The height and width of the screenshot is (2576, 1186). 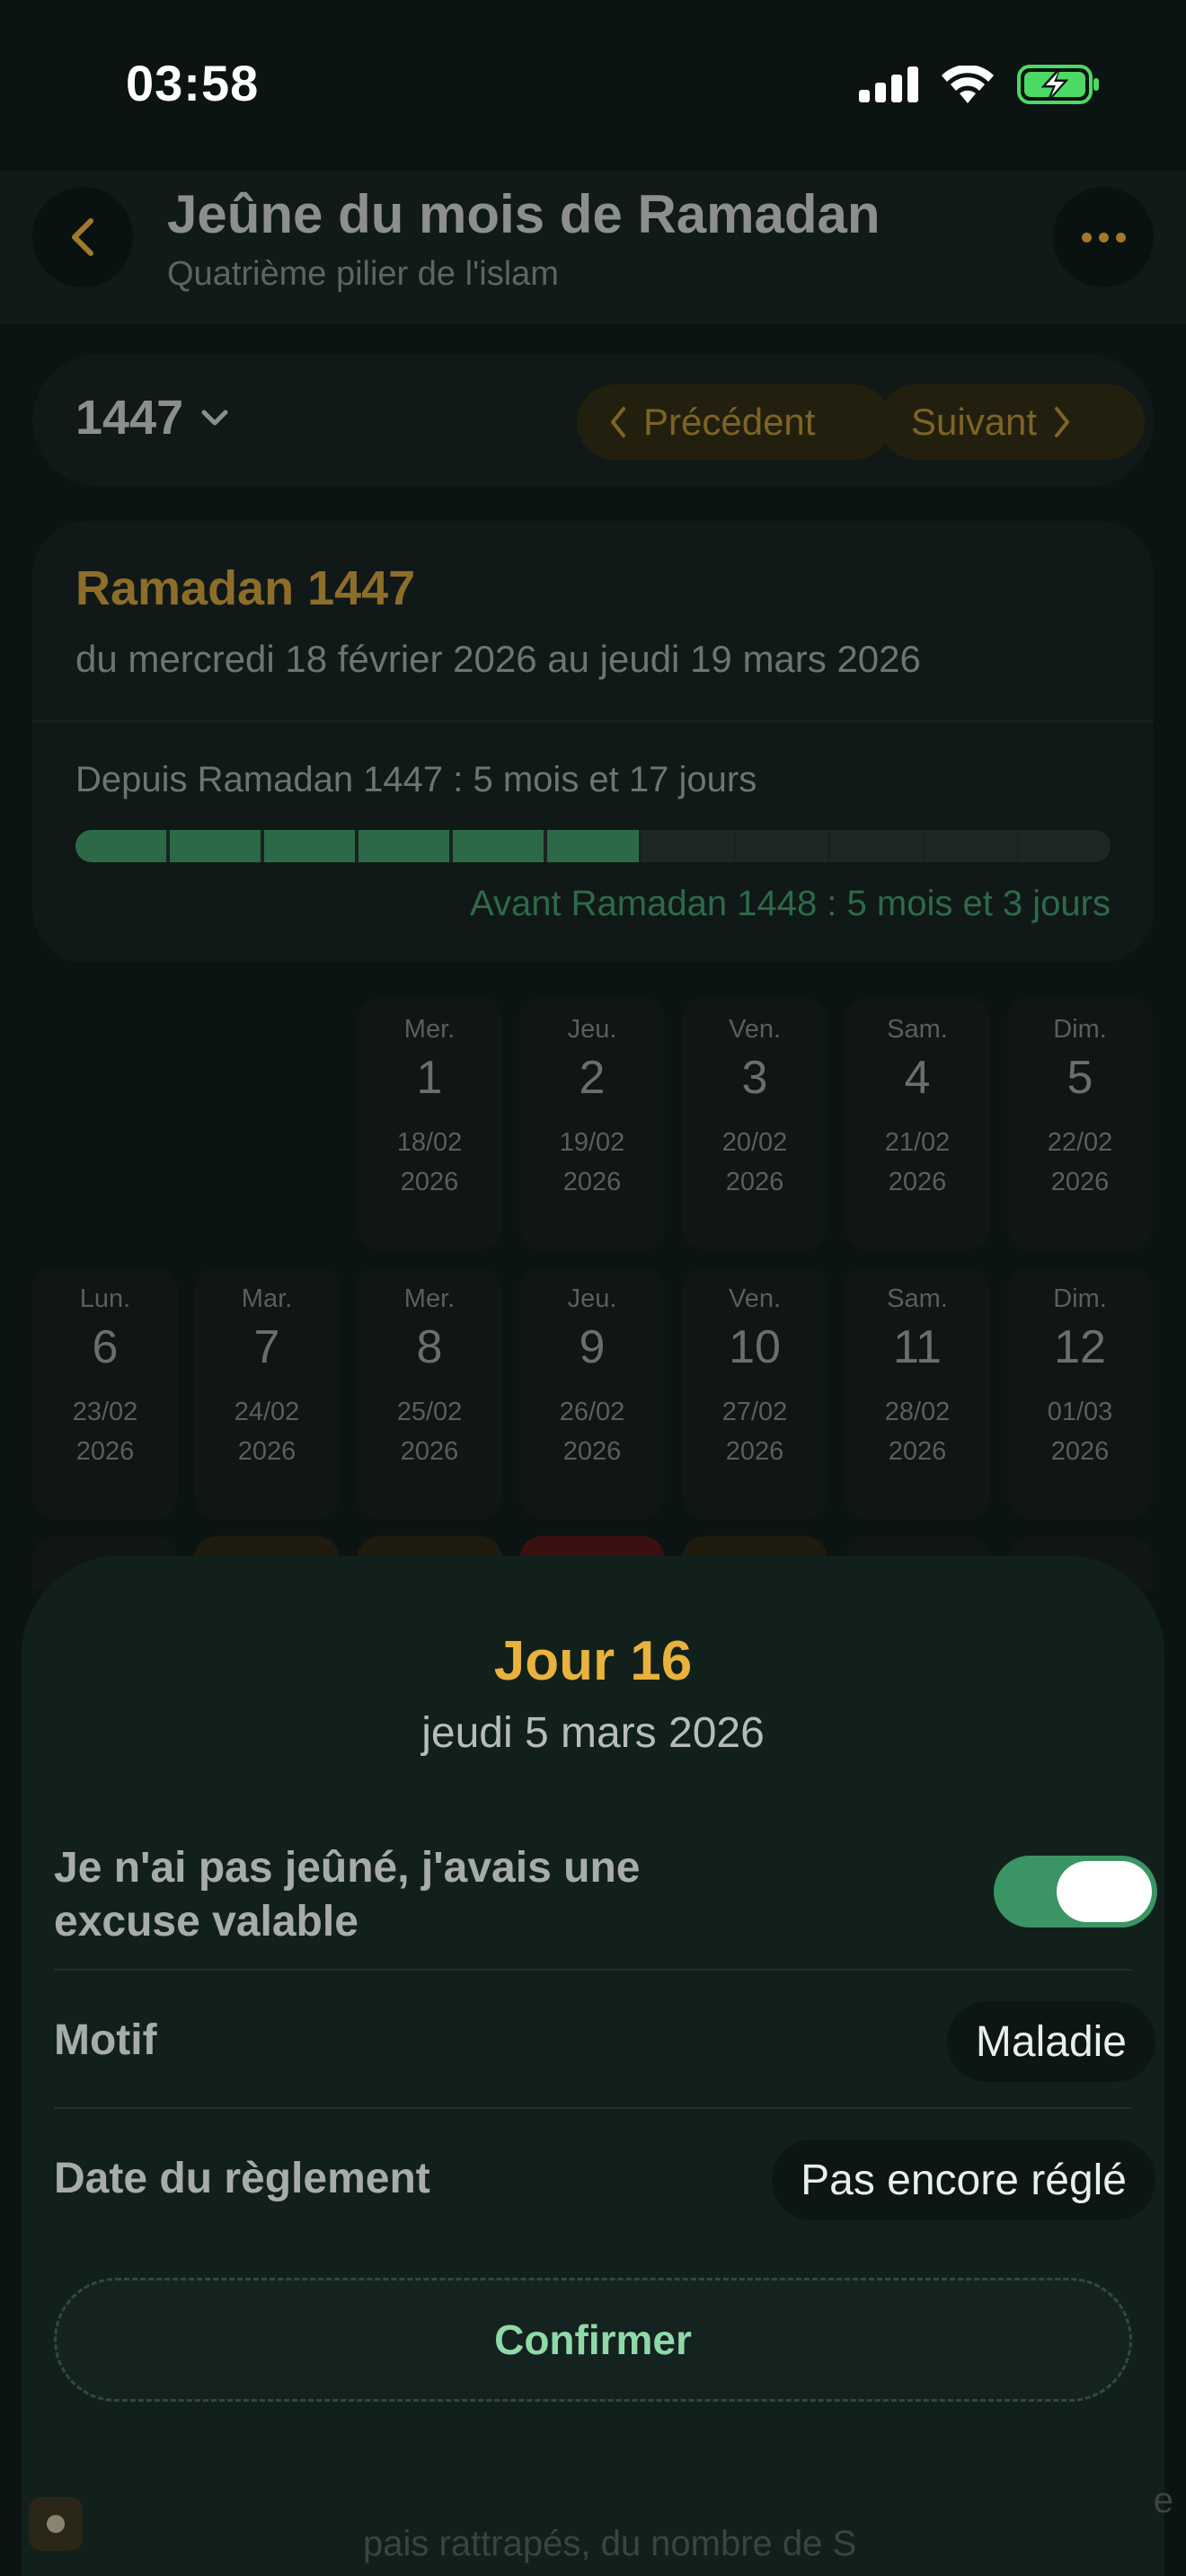 I want to click on chevron-right-icon, so click(x=1062, y=422).